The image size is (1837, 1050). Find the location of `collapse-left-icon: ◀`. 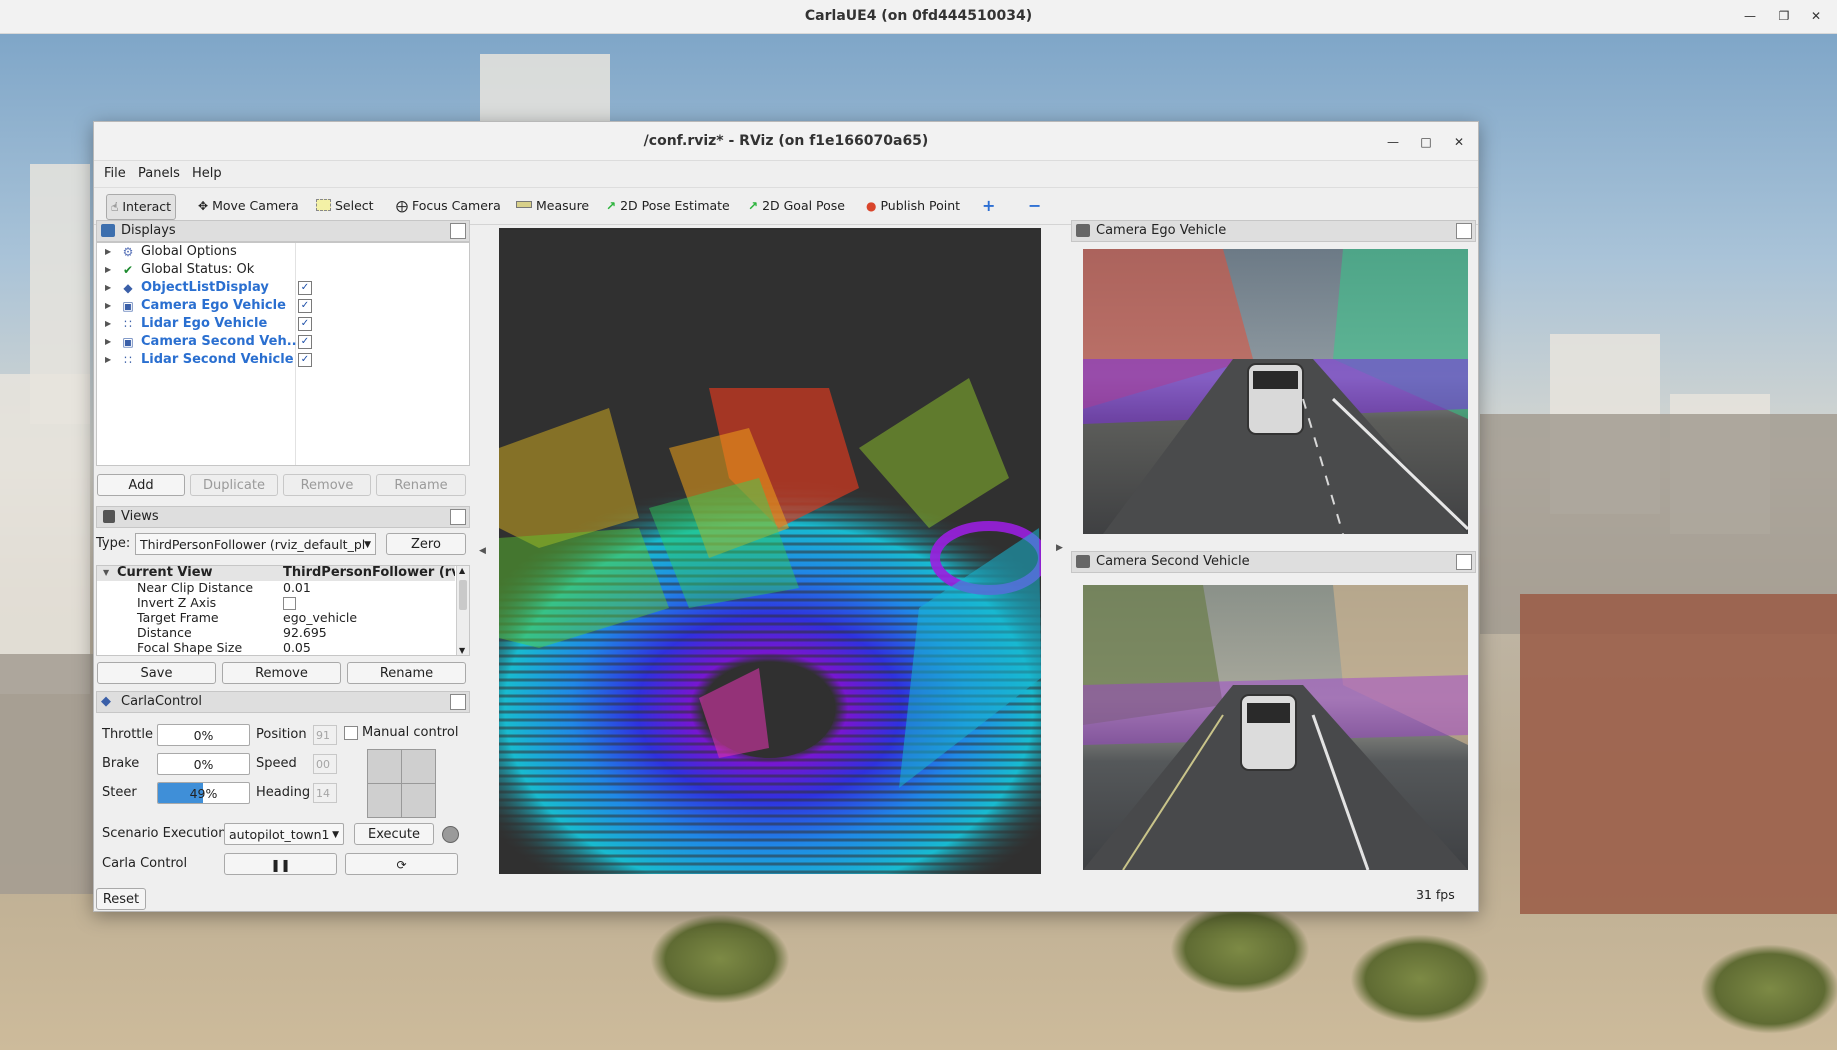

collapse-left-icon: ◀ is located at coordinates (482, 551).